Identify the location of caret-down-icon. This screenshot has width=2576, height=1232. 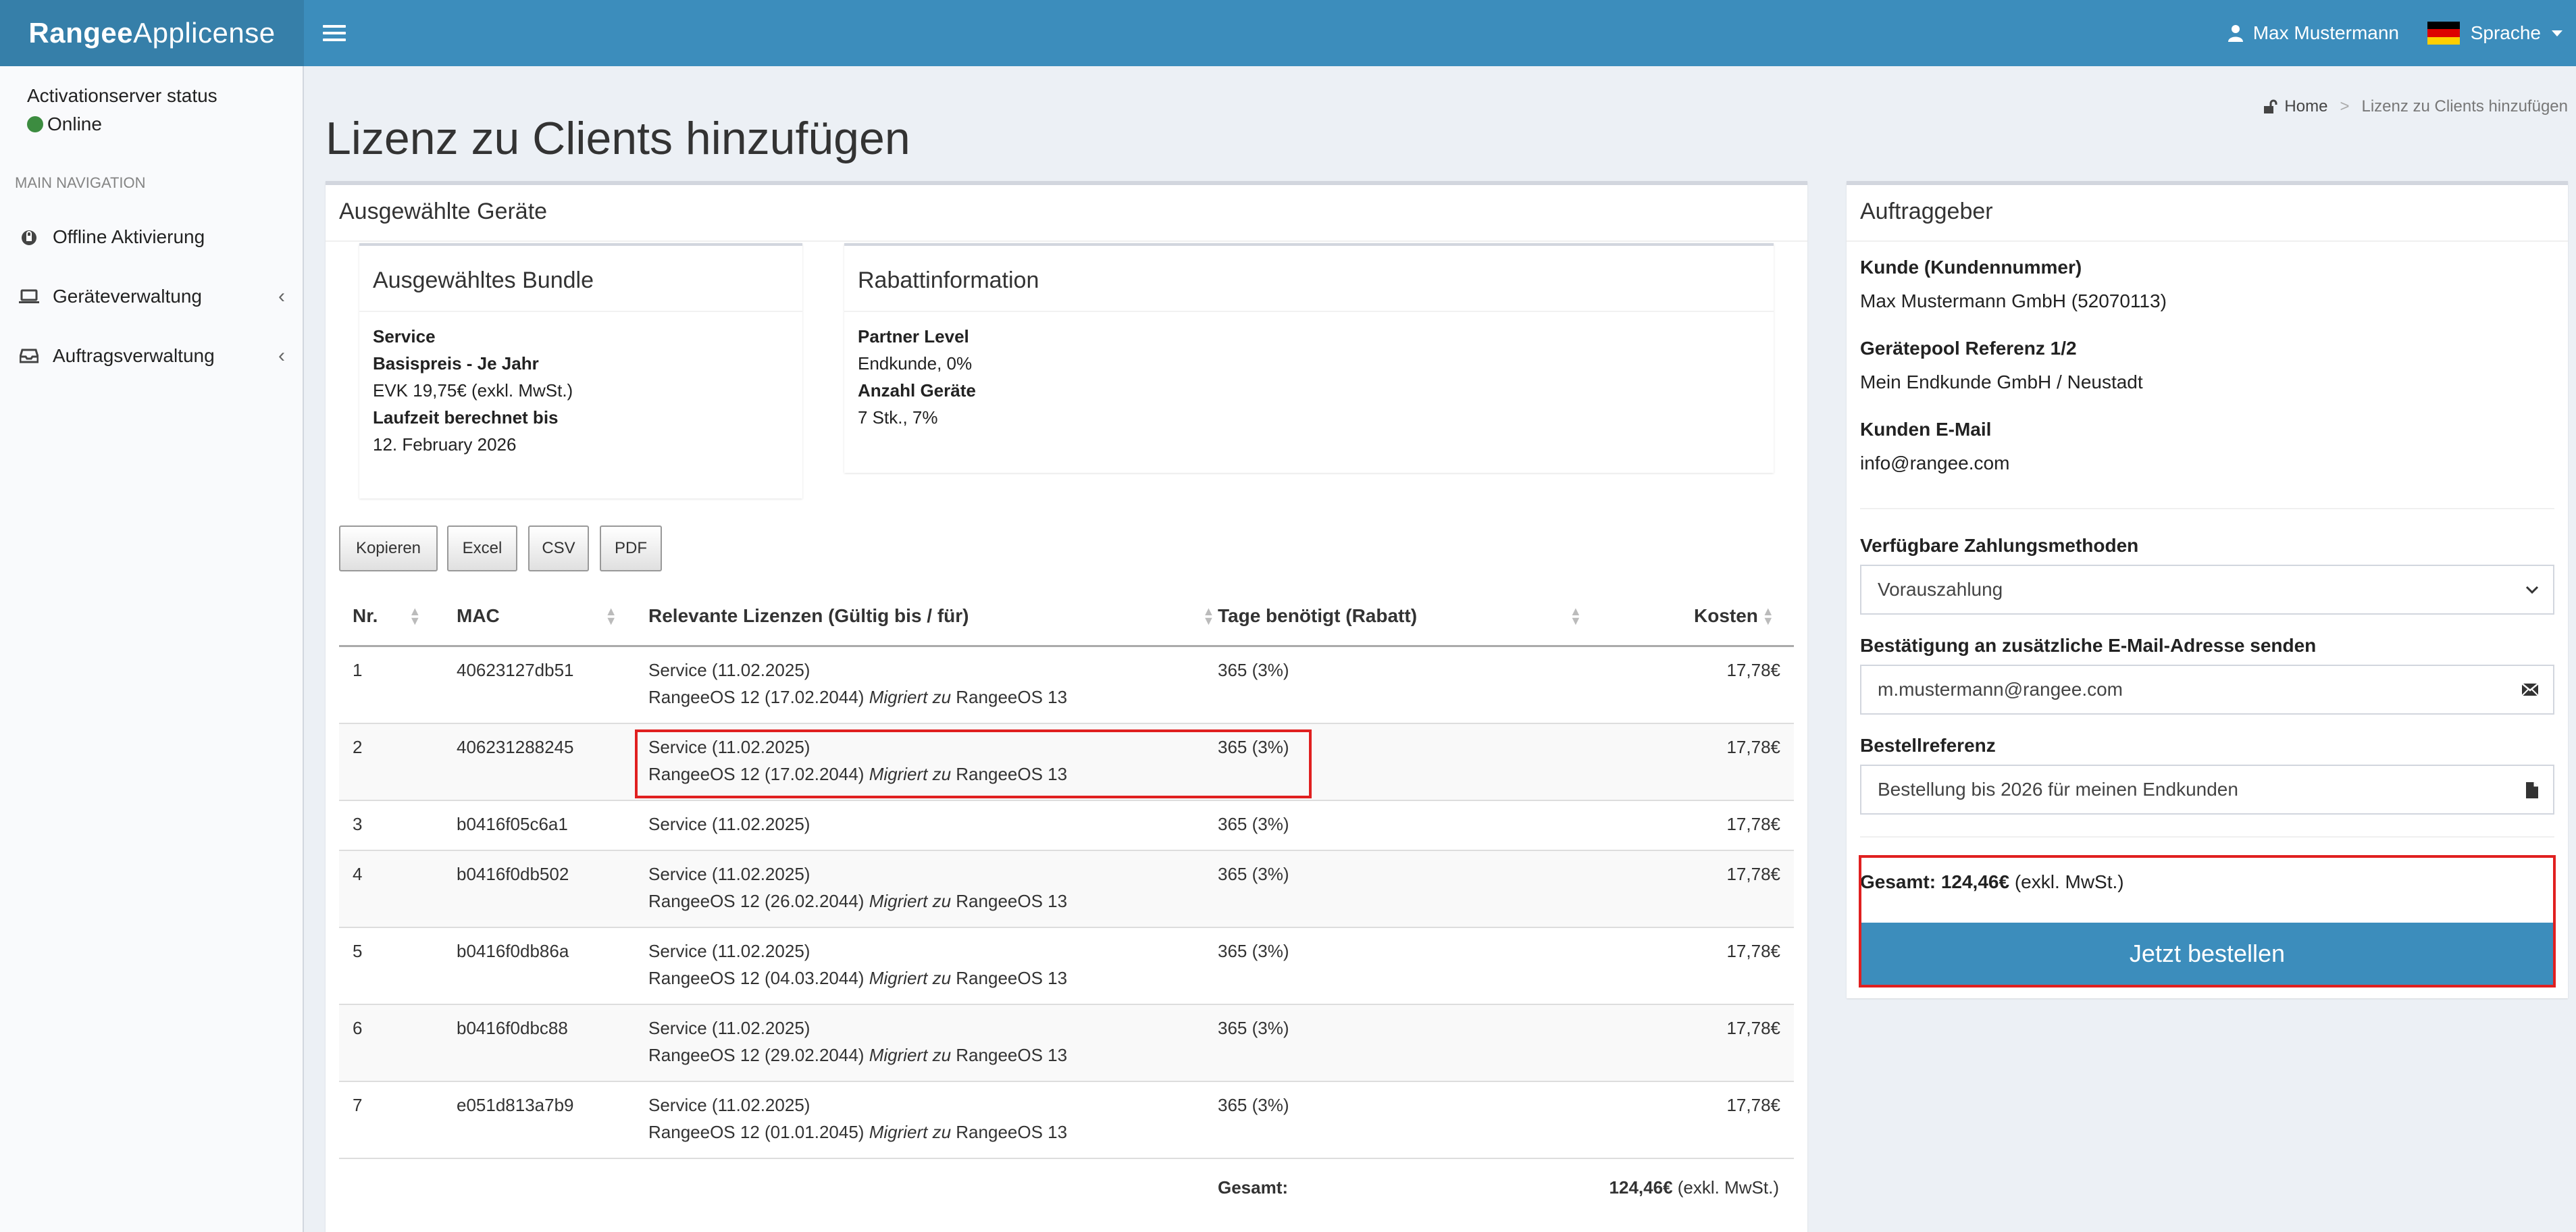
(2557, 33).